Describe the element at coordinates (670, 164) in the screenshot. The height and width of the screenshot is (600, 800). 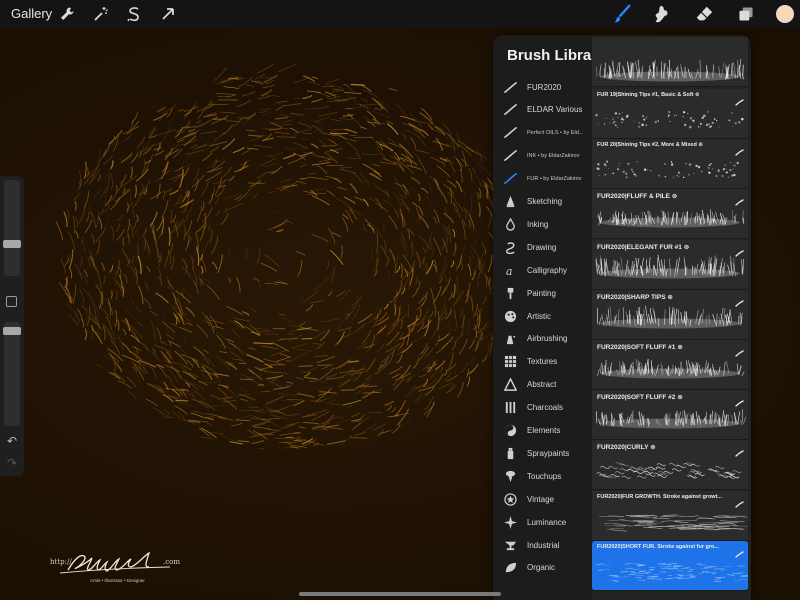
I see `brush-item: FUR 20|Shining Tips #2, More & Mixed ⊚` at that location.